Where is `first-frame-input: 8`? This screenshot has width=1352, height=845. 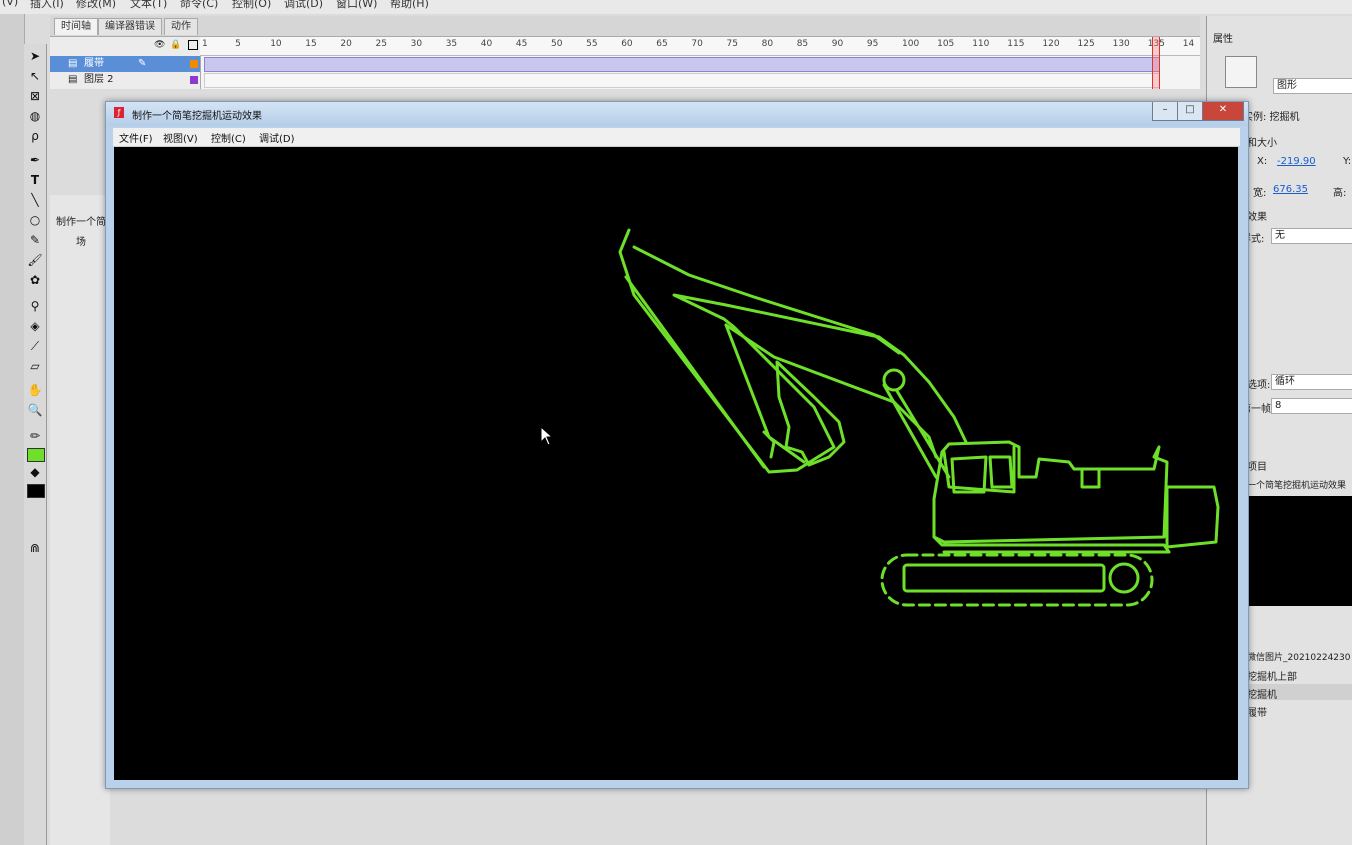 first-frame-input: 8 is located at coordinates (1311, 406).